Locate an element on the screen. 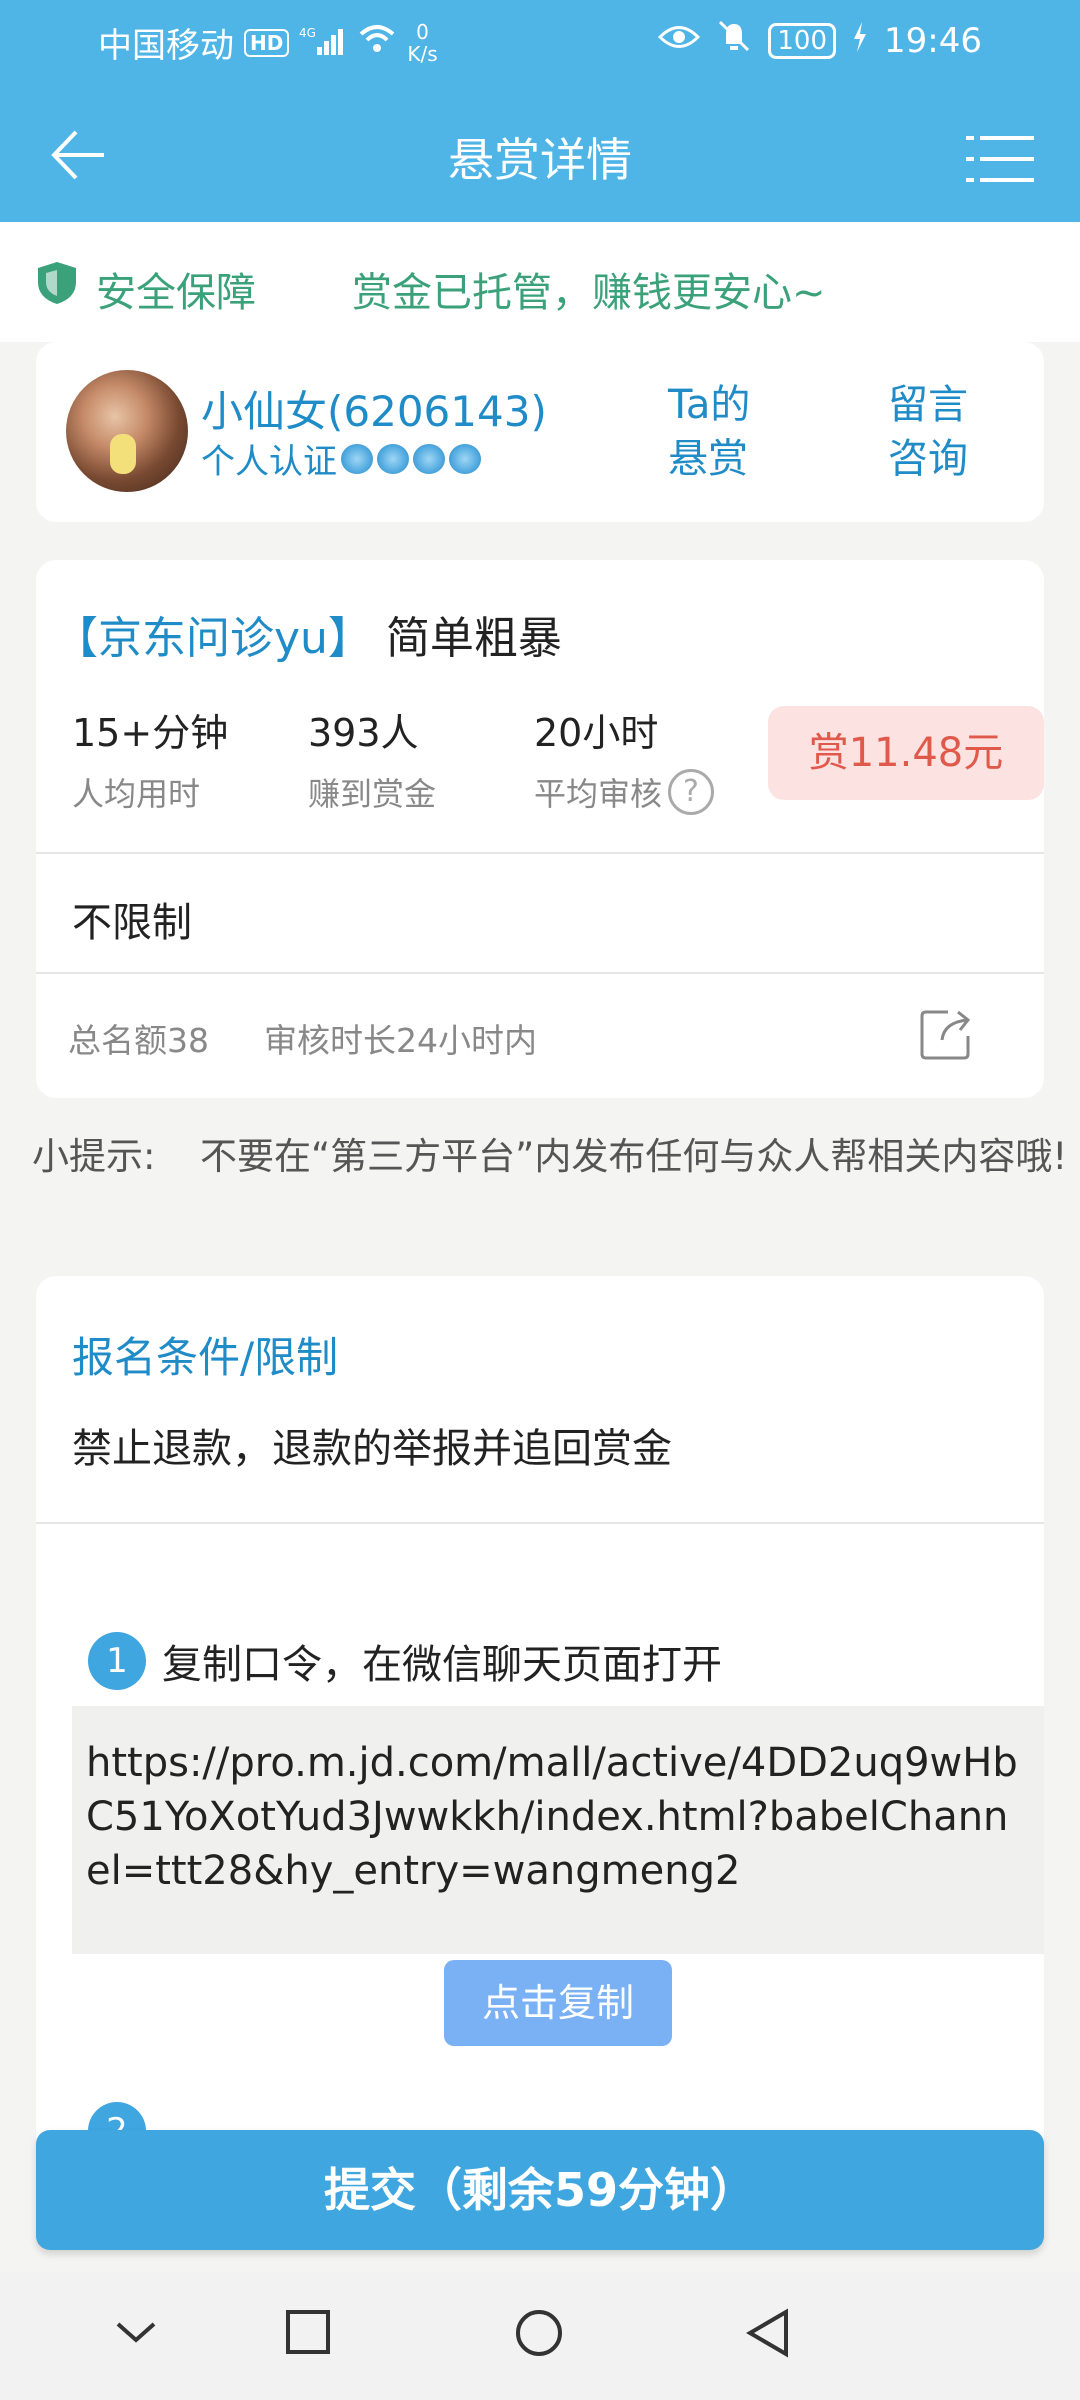 Image resolution: width=1080 pixels, height=2400 pixels. task-tag: 【京东问诊yu】 is located at coordinates (213, 638).